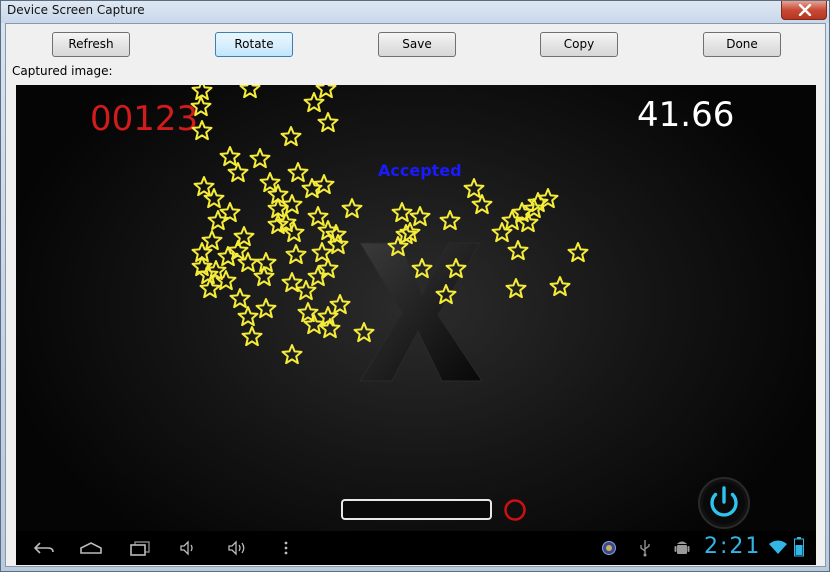  Describe the element at coordinates (254, 44) in the screenshot. I see `rotate-button: Rotate` at that location.